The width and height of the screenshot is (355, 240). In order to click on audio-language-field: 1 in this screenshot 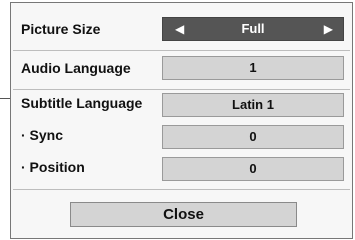, I will do `click(253, 68)`.